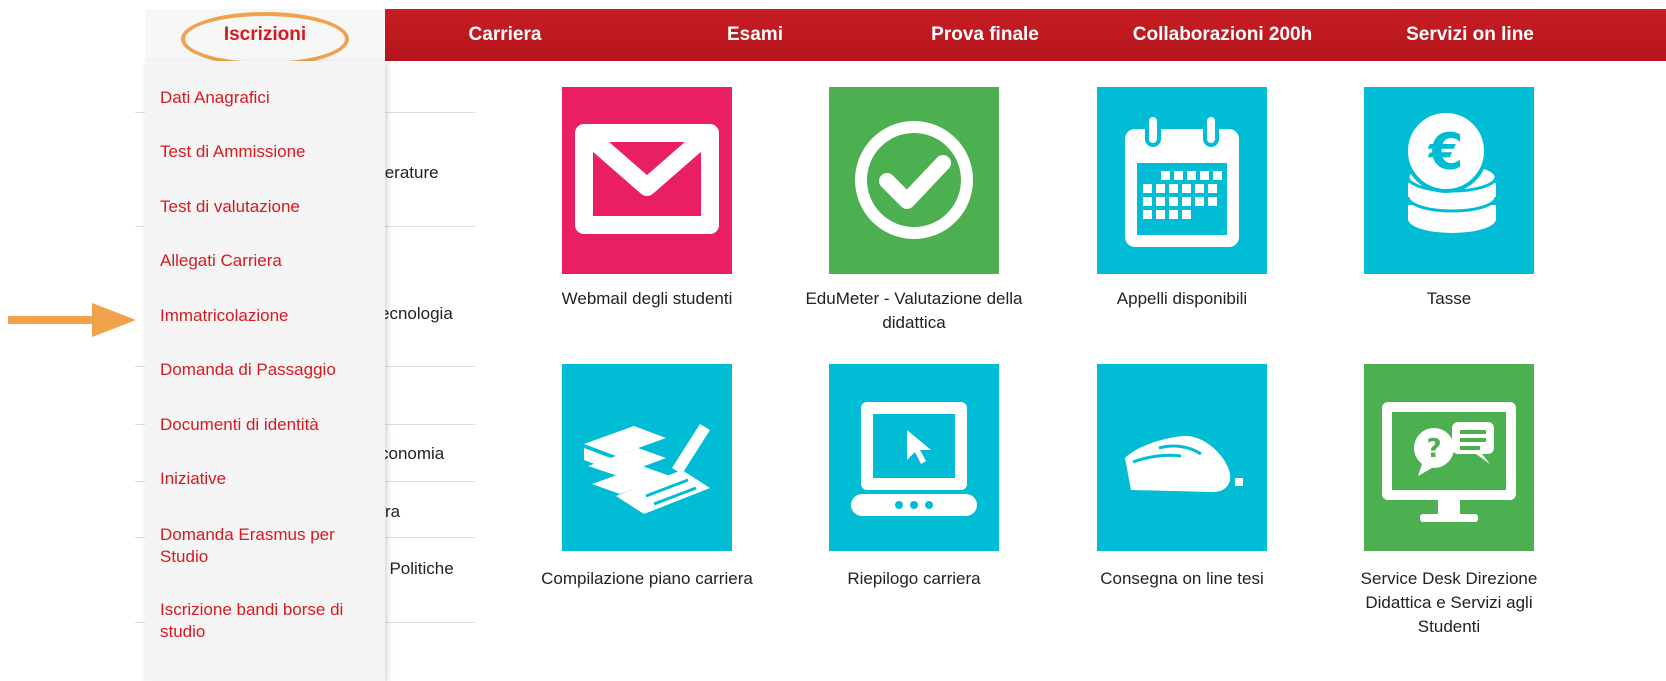 The height and width of the screenshot is (681, 1666). Describe the element at coordinates (409, 173) in the screenshot. I see `bg-list-text: terature` at that location.